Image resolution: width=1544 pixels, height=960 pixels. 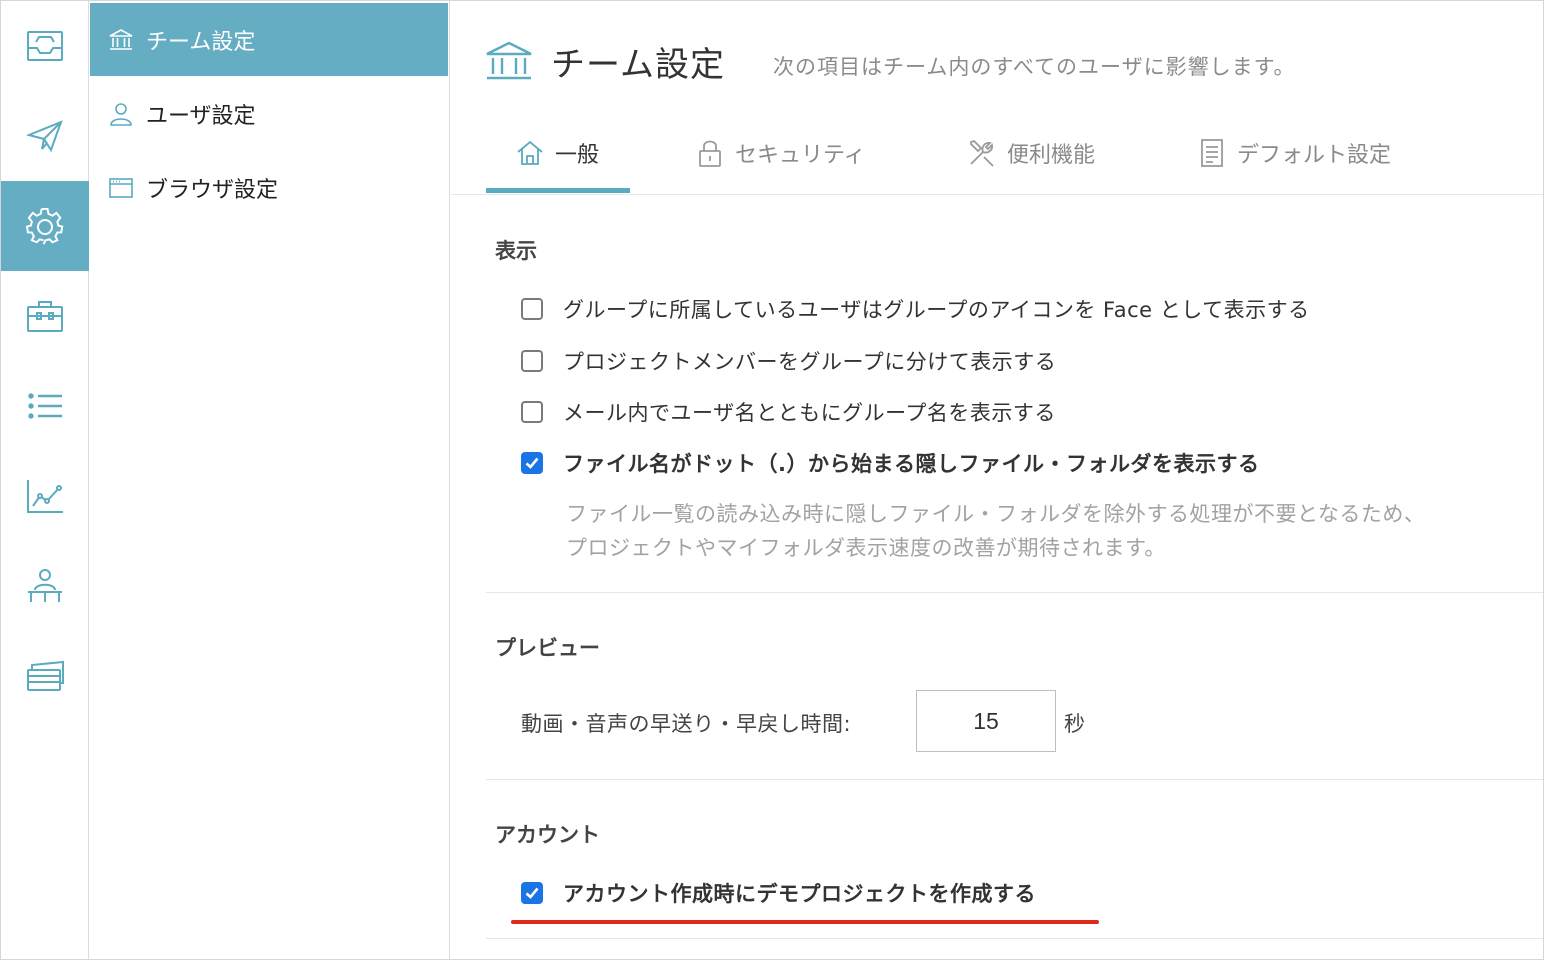 I want to click on tab-label: 一般, so click(x=577, y=155).